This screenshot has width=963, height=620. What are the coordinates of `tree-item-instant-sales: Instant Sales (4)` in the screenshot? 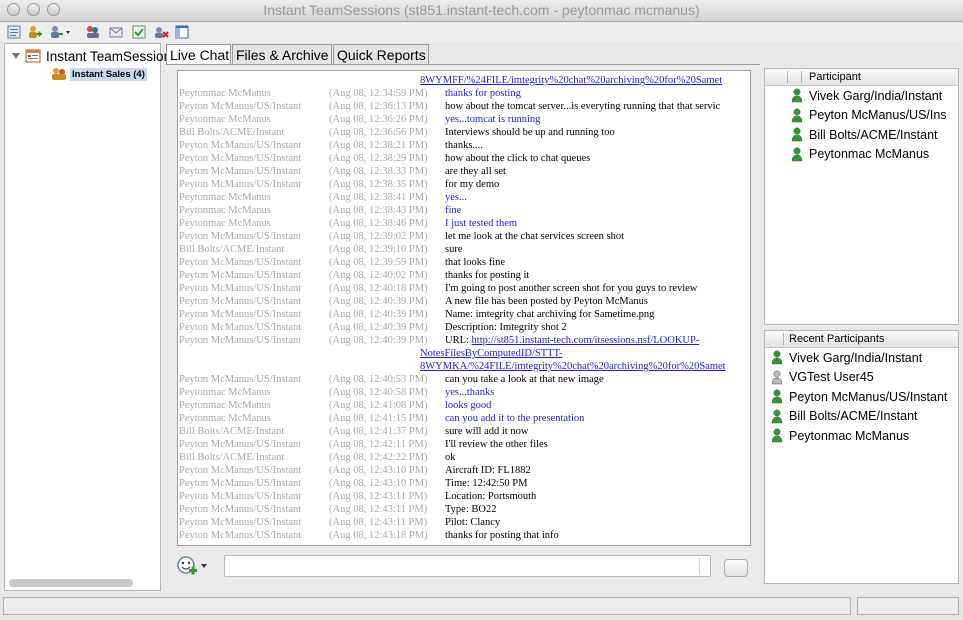 It's located at (99, 74).